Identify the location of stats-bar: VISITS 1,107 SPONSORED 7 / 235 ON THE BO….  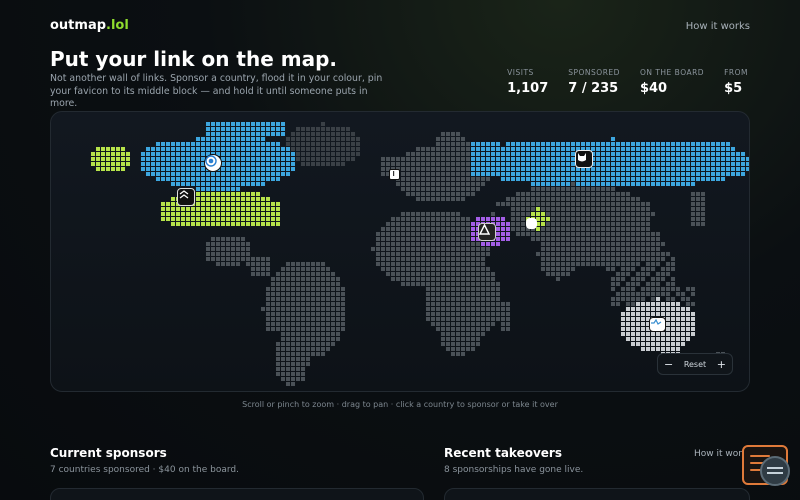
(617, 82).